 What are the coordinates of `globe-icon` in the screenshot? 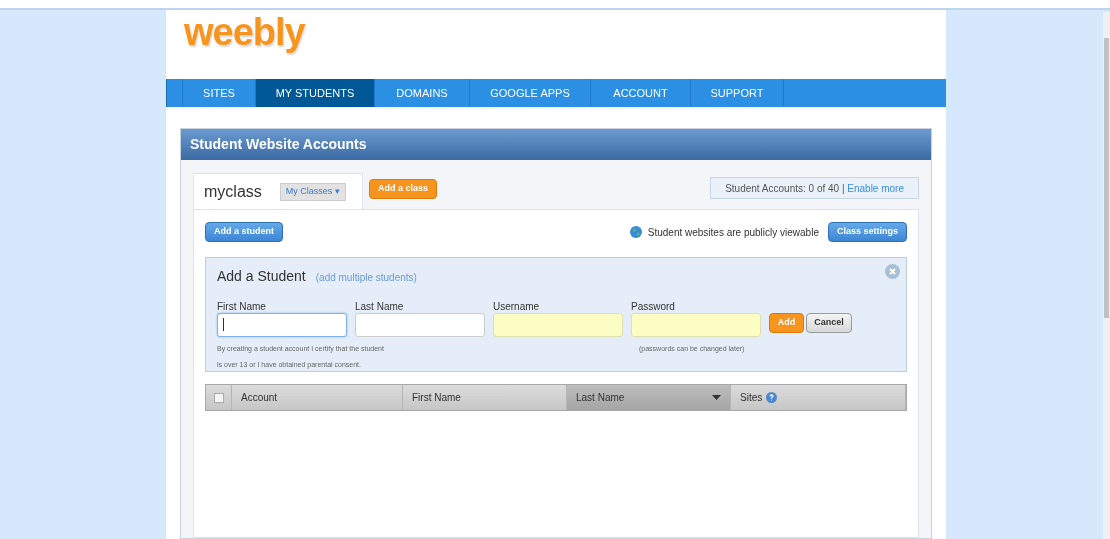 It's located at (635, 232).